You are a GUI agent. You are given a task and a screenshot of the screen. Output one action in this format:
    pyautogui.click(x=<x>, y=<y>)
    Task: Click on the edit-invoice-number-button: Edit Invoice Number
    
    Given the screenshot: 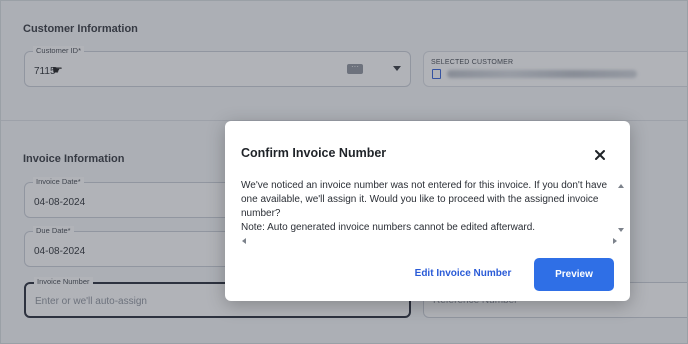 What is the action you would take?
    pyautogui.click(x=463, y=274)
    